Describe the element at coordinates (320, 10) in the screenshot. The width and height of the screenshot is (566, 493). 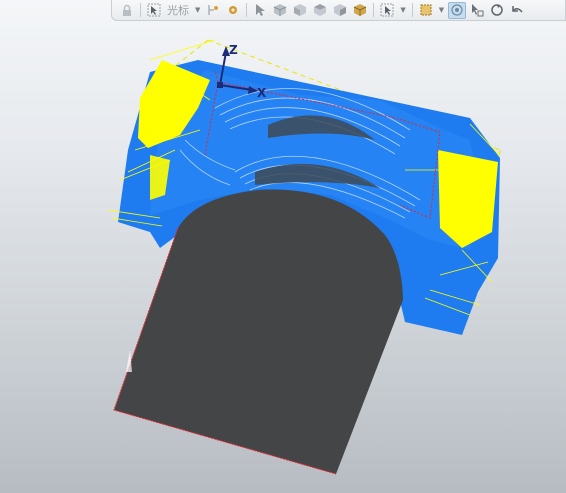
I see `view-cube-top-icon` at that location.